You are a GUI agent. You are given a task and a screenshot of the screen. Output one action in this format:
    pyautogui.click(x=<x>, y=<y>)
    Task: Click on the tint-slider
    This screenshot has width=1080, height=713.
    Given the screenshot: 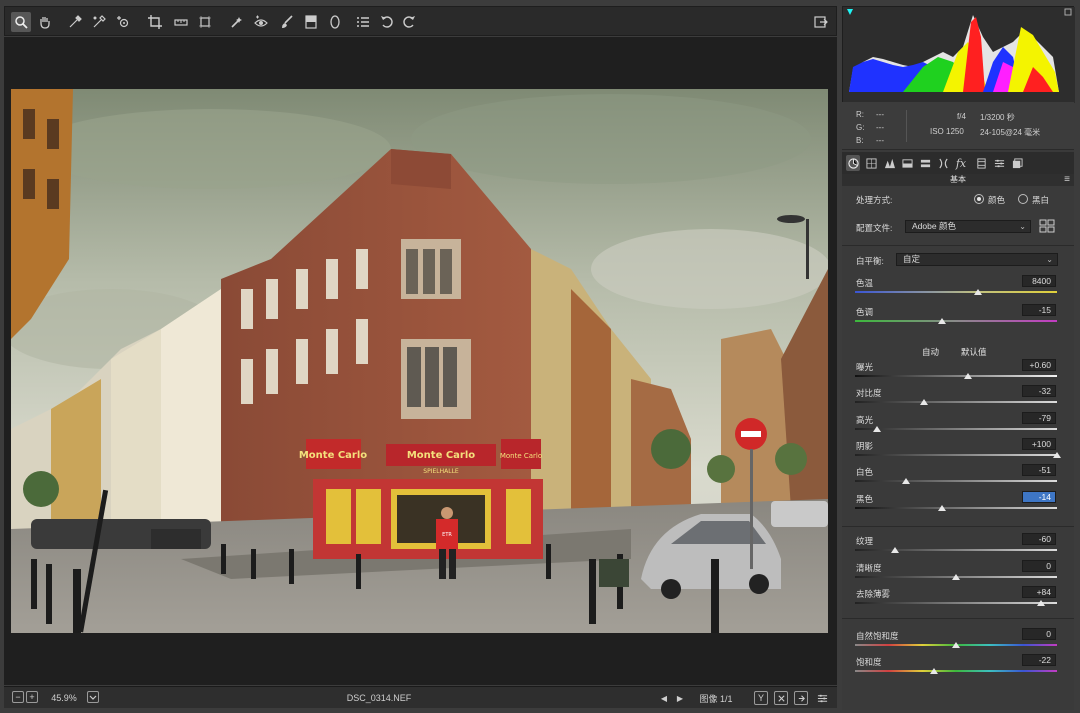 What is the action you would take?
    pyautogui.click(x=956, y=321)
    